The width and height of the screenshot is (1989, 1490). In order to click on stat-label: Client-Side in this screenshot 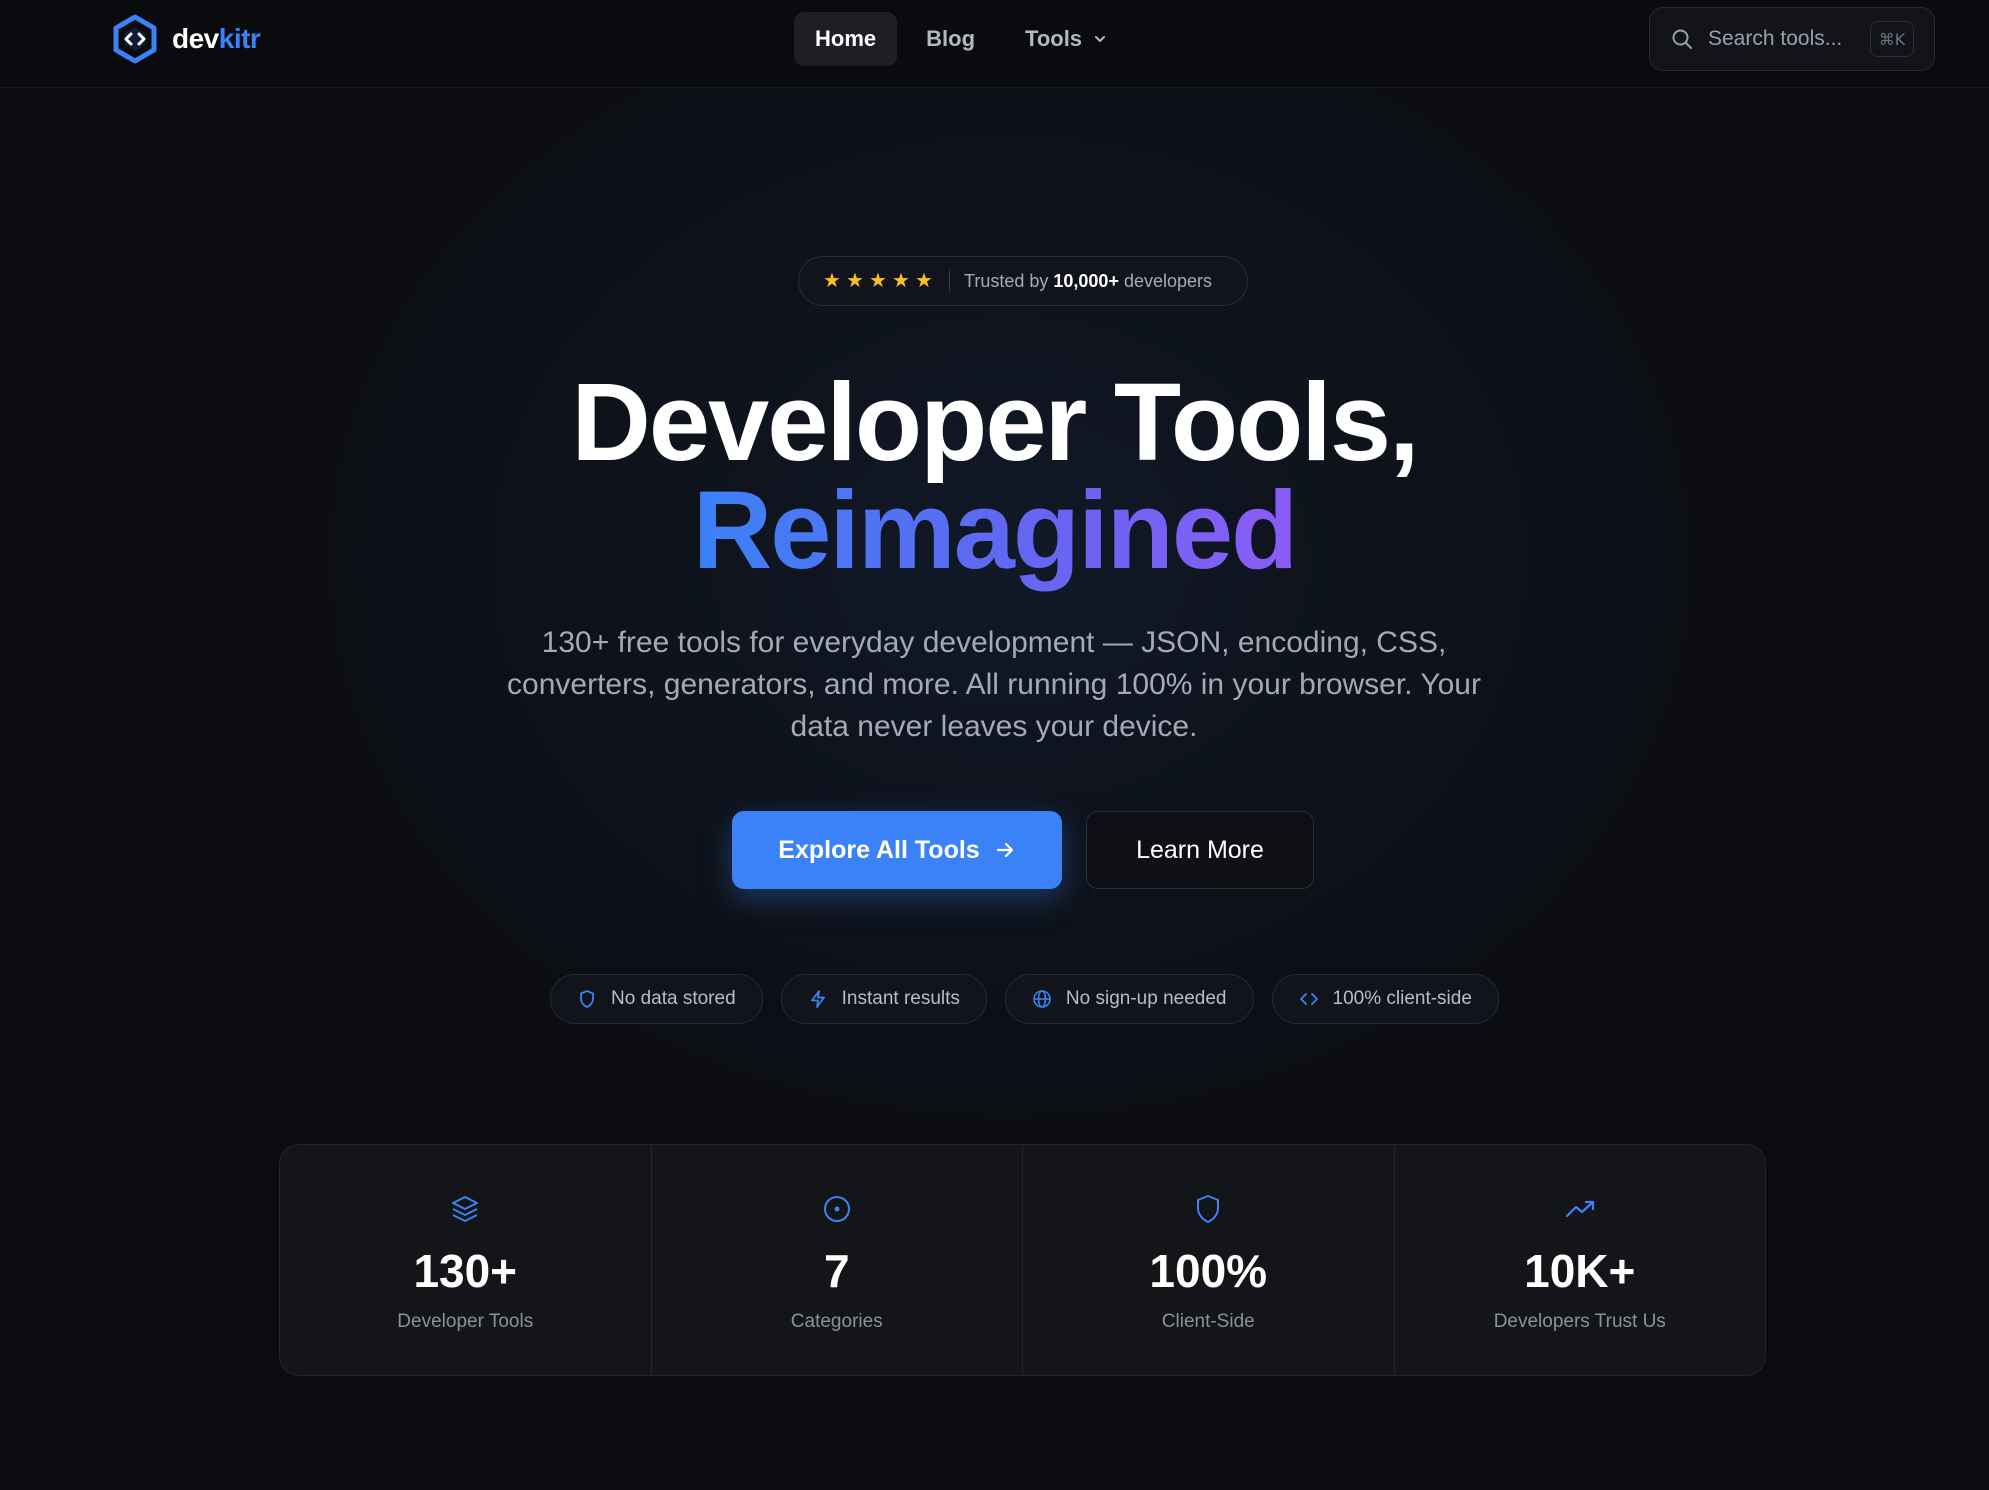, I will do `click(1208, 1321)`.